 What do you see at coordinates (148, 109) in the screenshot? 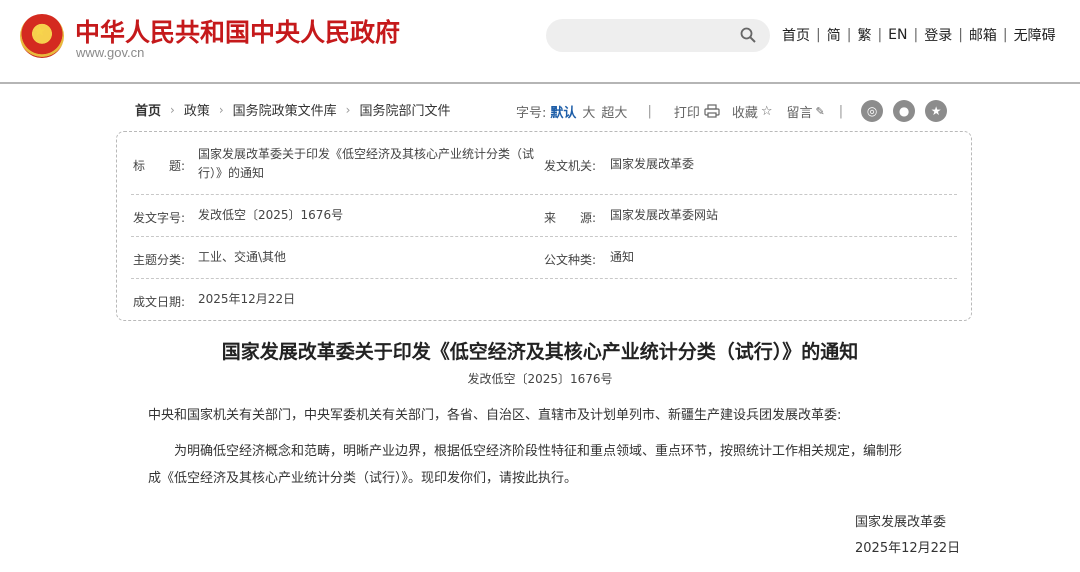
I see `breadcrumb-home: 首页` at bounding box center [148, 109].